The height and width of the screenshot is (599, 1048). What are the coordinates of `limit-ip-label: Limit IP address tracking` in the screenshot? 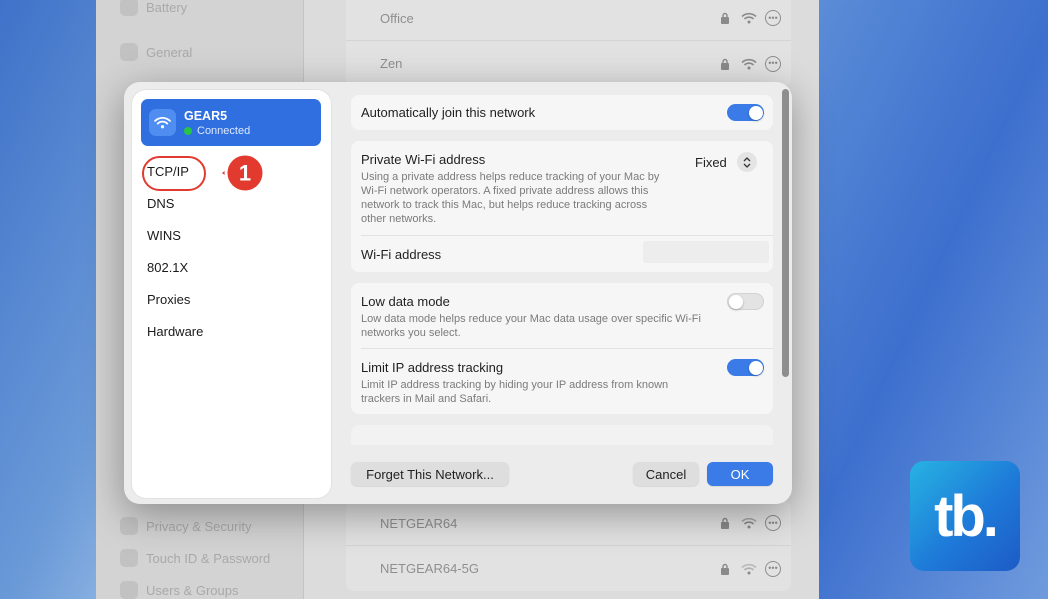 It's located at (432, 367).